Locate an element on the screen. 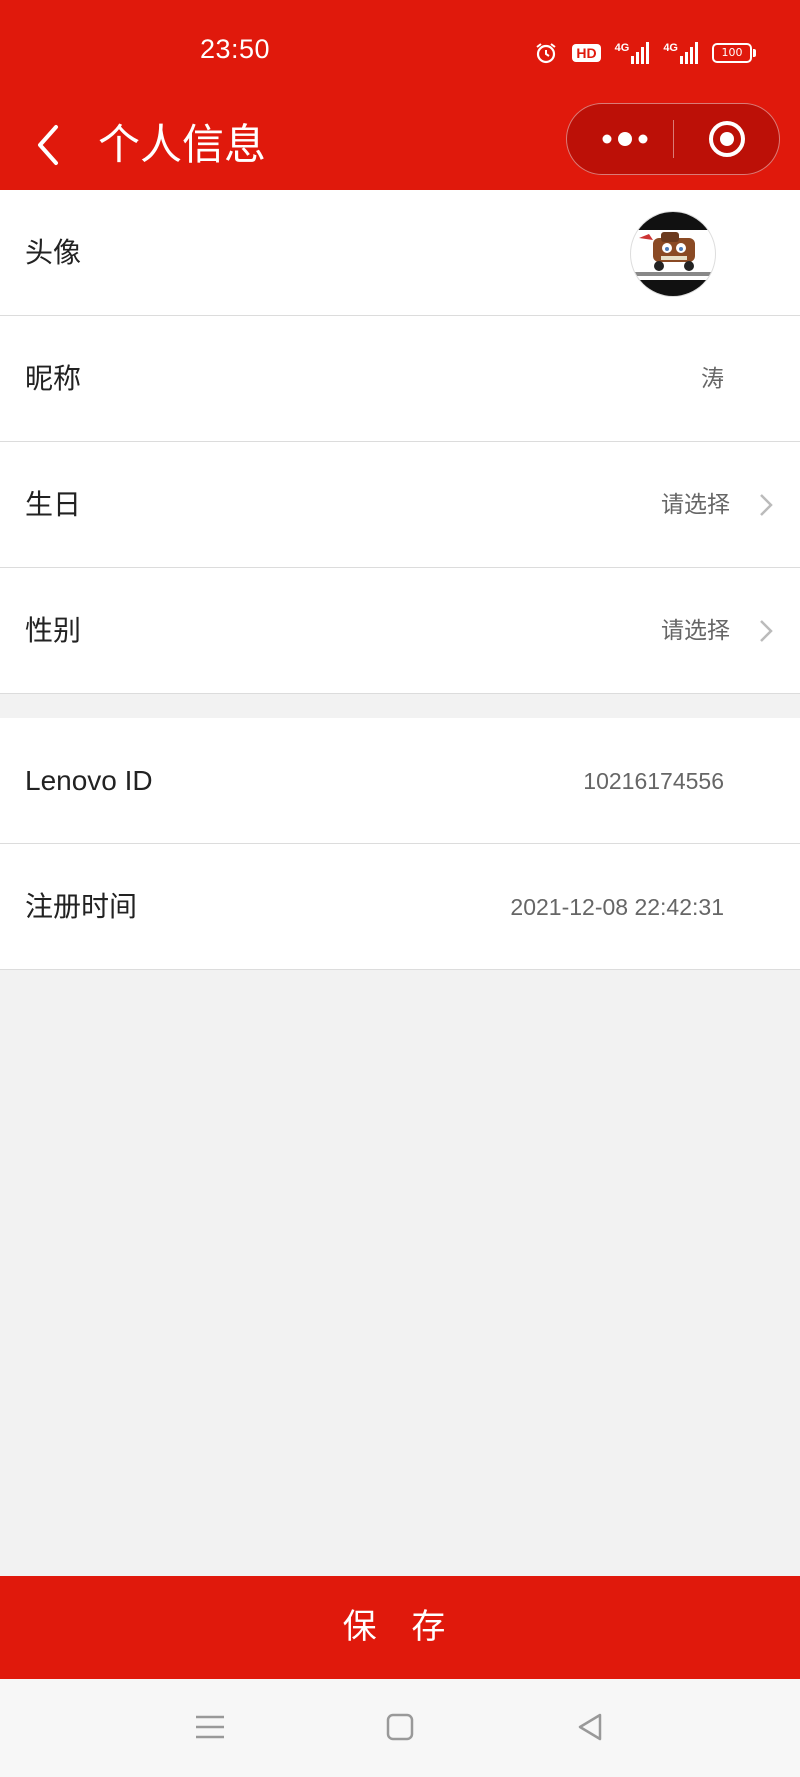 The width and height of the screenshot is (800, 1777). nav-bar: 个人信息 is located at coordinates (400, 146).